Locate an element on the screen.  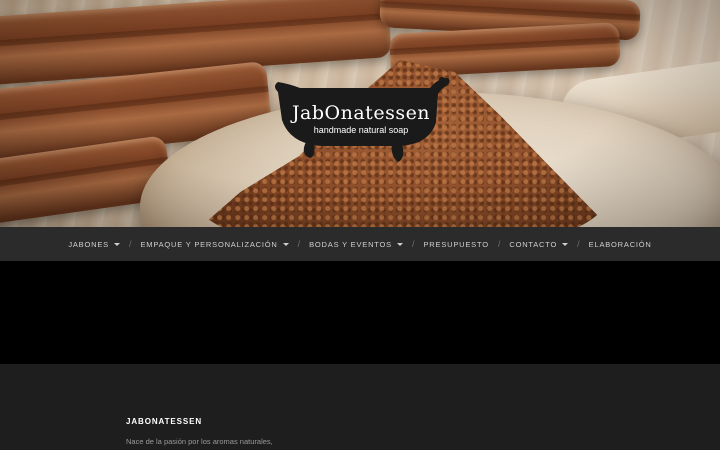
nav-label: CONTACTO is located at coordinates (533, 244).